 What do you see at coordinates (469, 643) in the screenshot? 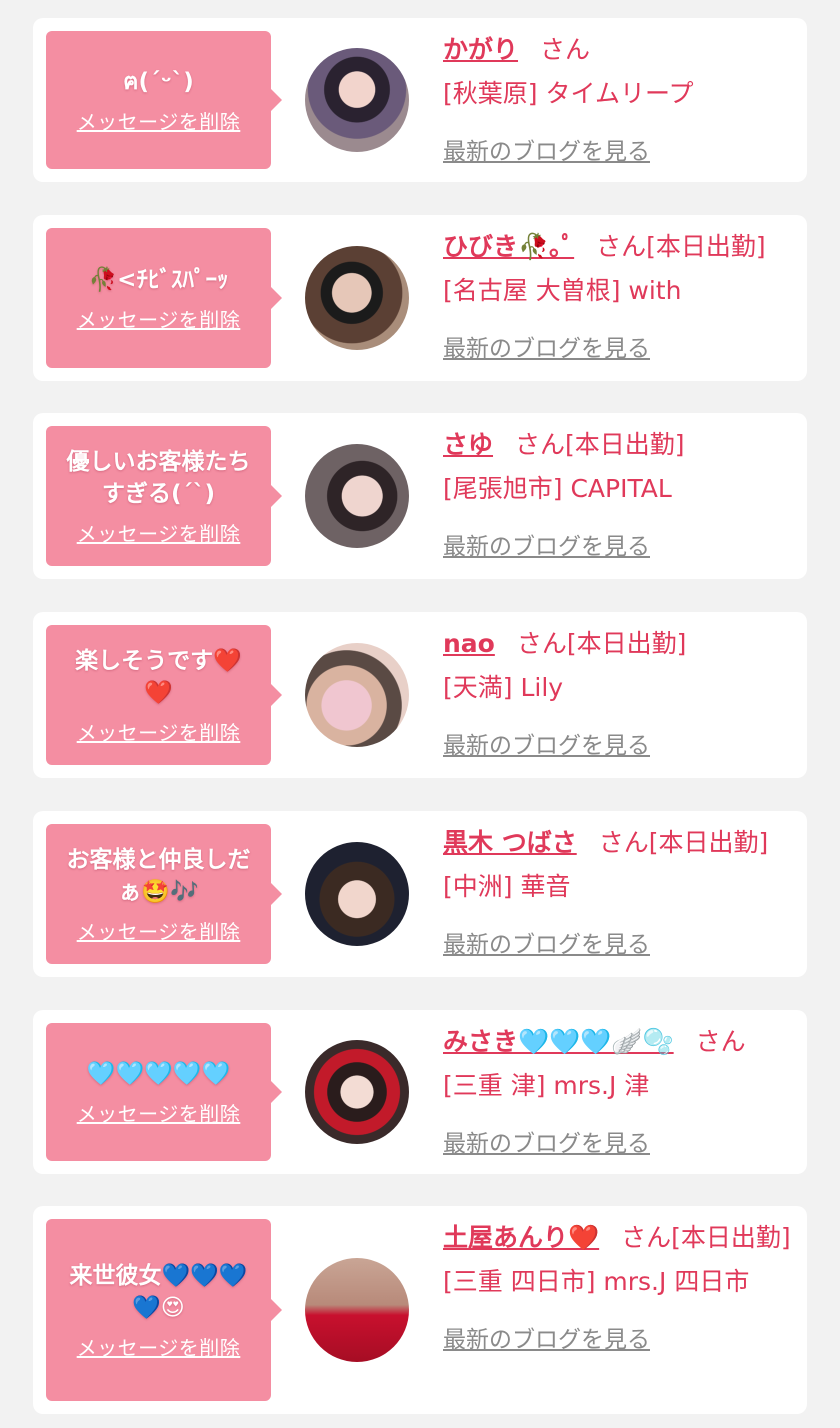
I see `cast-name-link: nao` at bounding box center [469, 643].